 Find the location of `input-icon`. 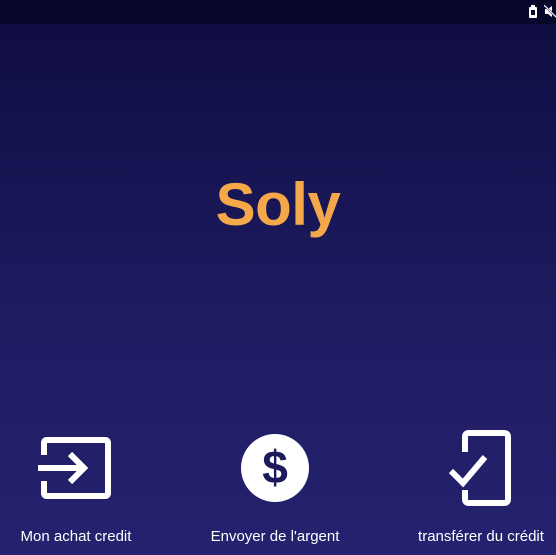

input-icon is located at coordinates (76, 468).